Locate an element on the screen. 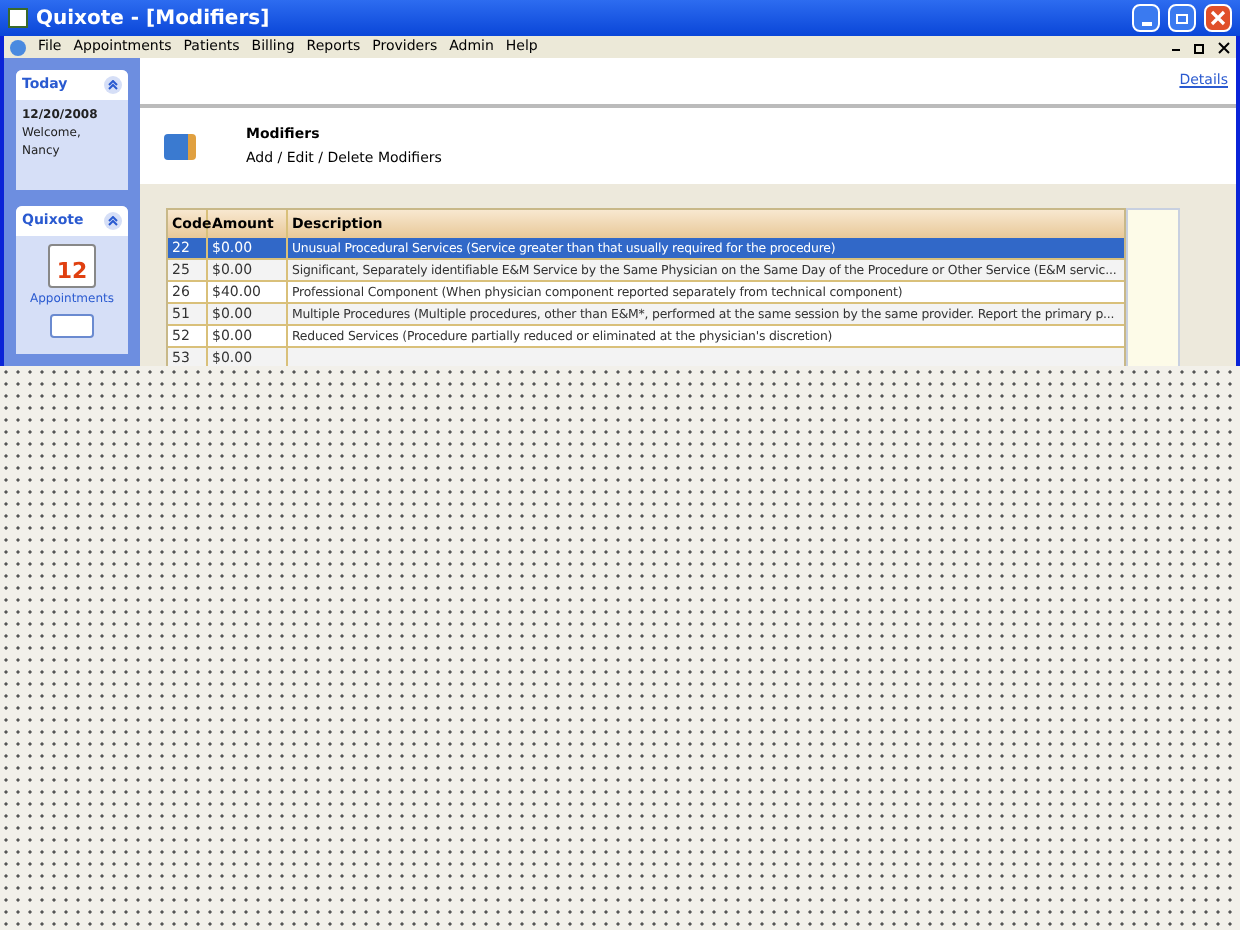 The width and height of the screenshot is (1240, 930). card-icon is located at coordinates (72, 326).